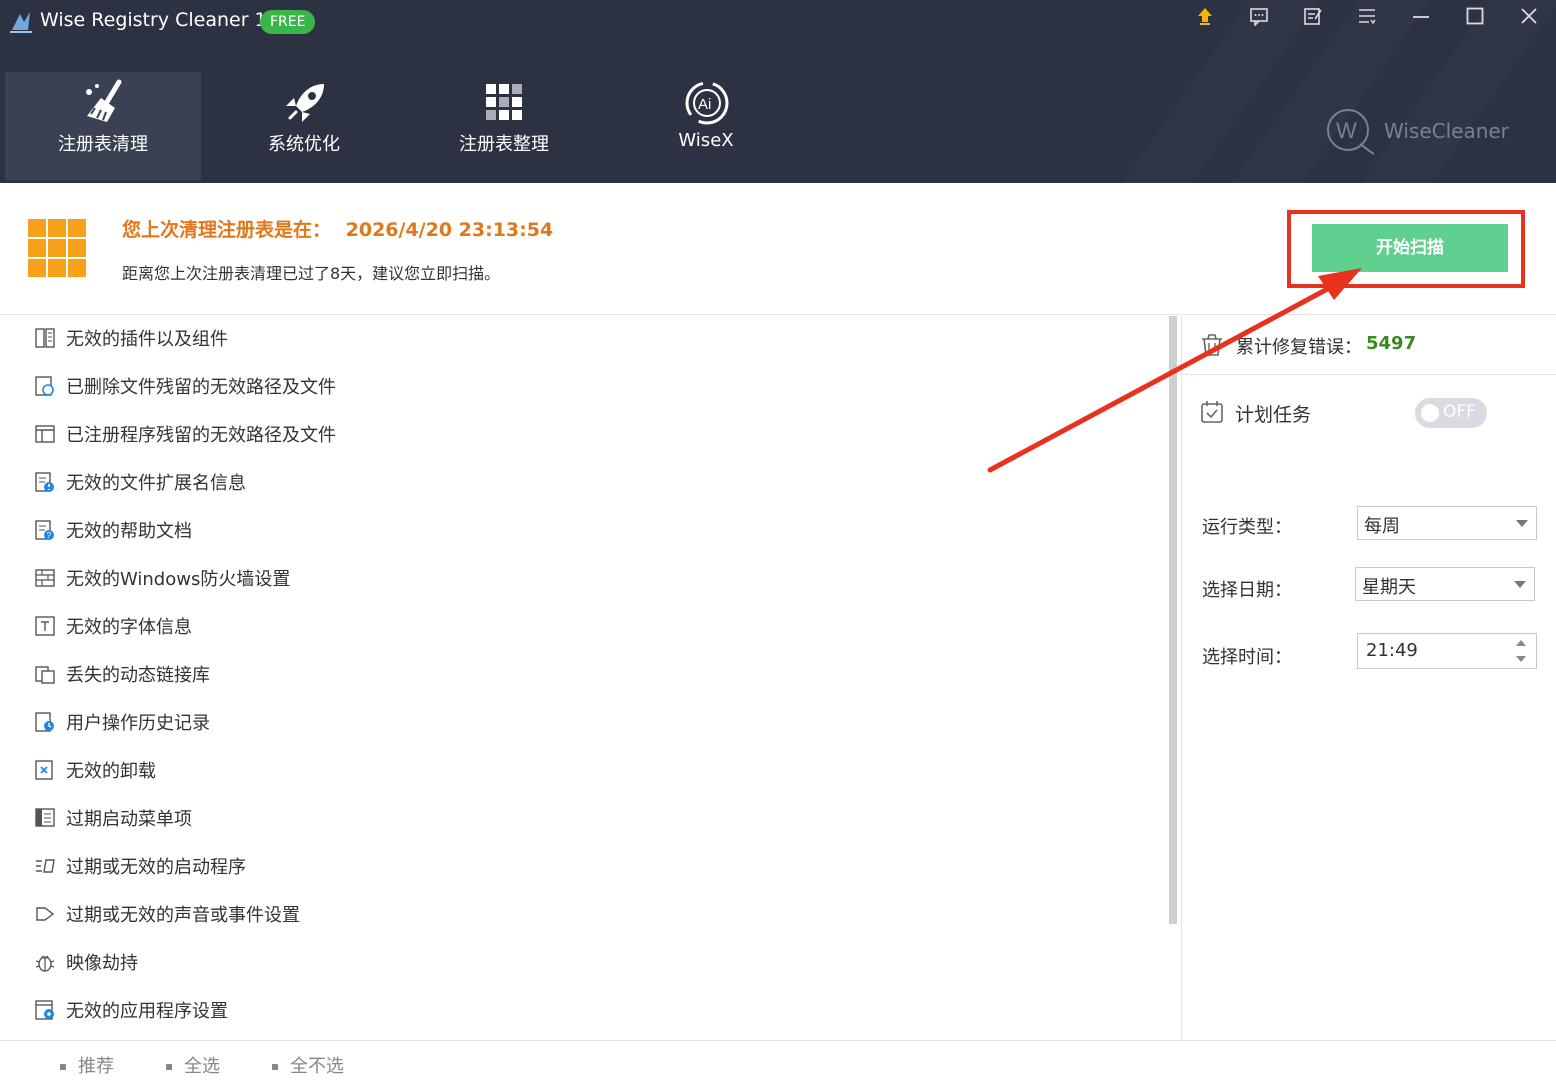  What do you see at coordinates (45, 578) in the screenshot?
I see `firewall-icon` at bounding box center [45, 578].